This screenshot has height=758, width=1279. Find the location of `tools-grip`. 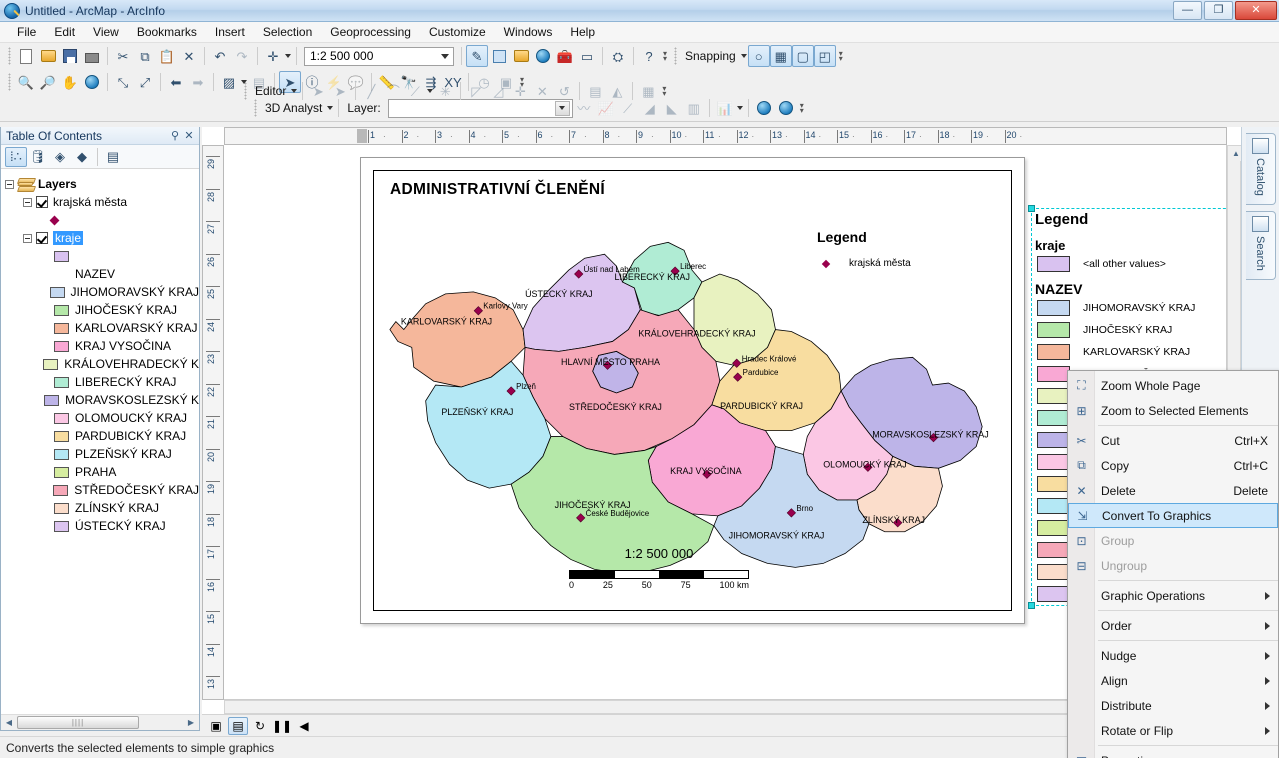

tools-grip is located at coordinates (9, 82).